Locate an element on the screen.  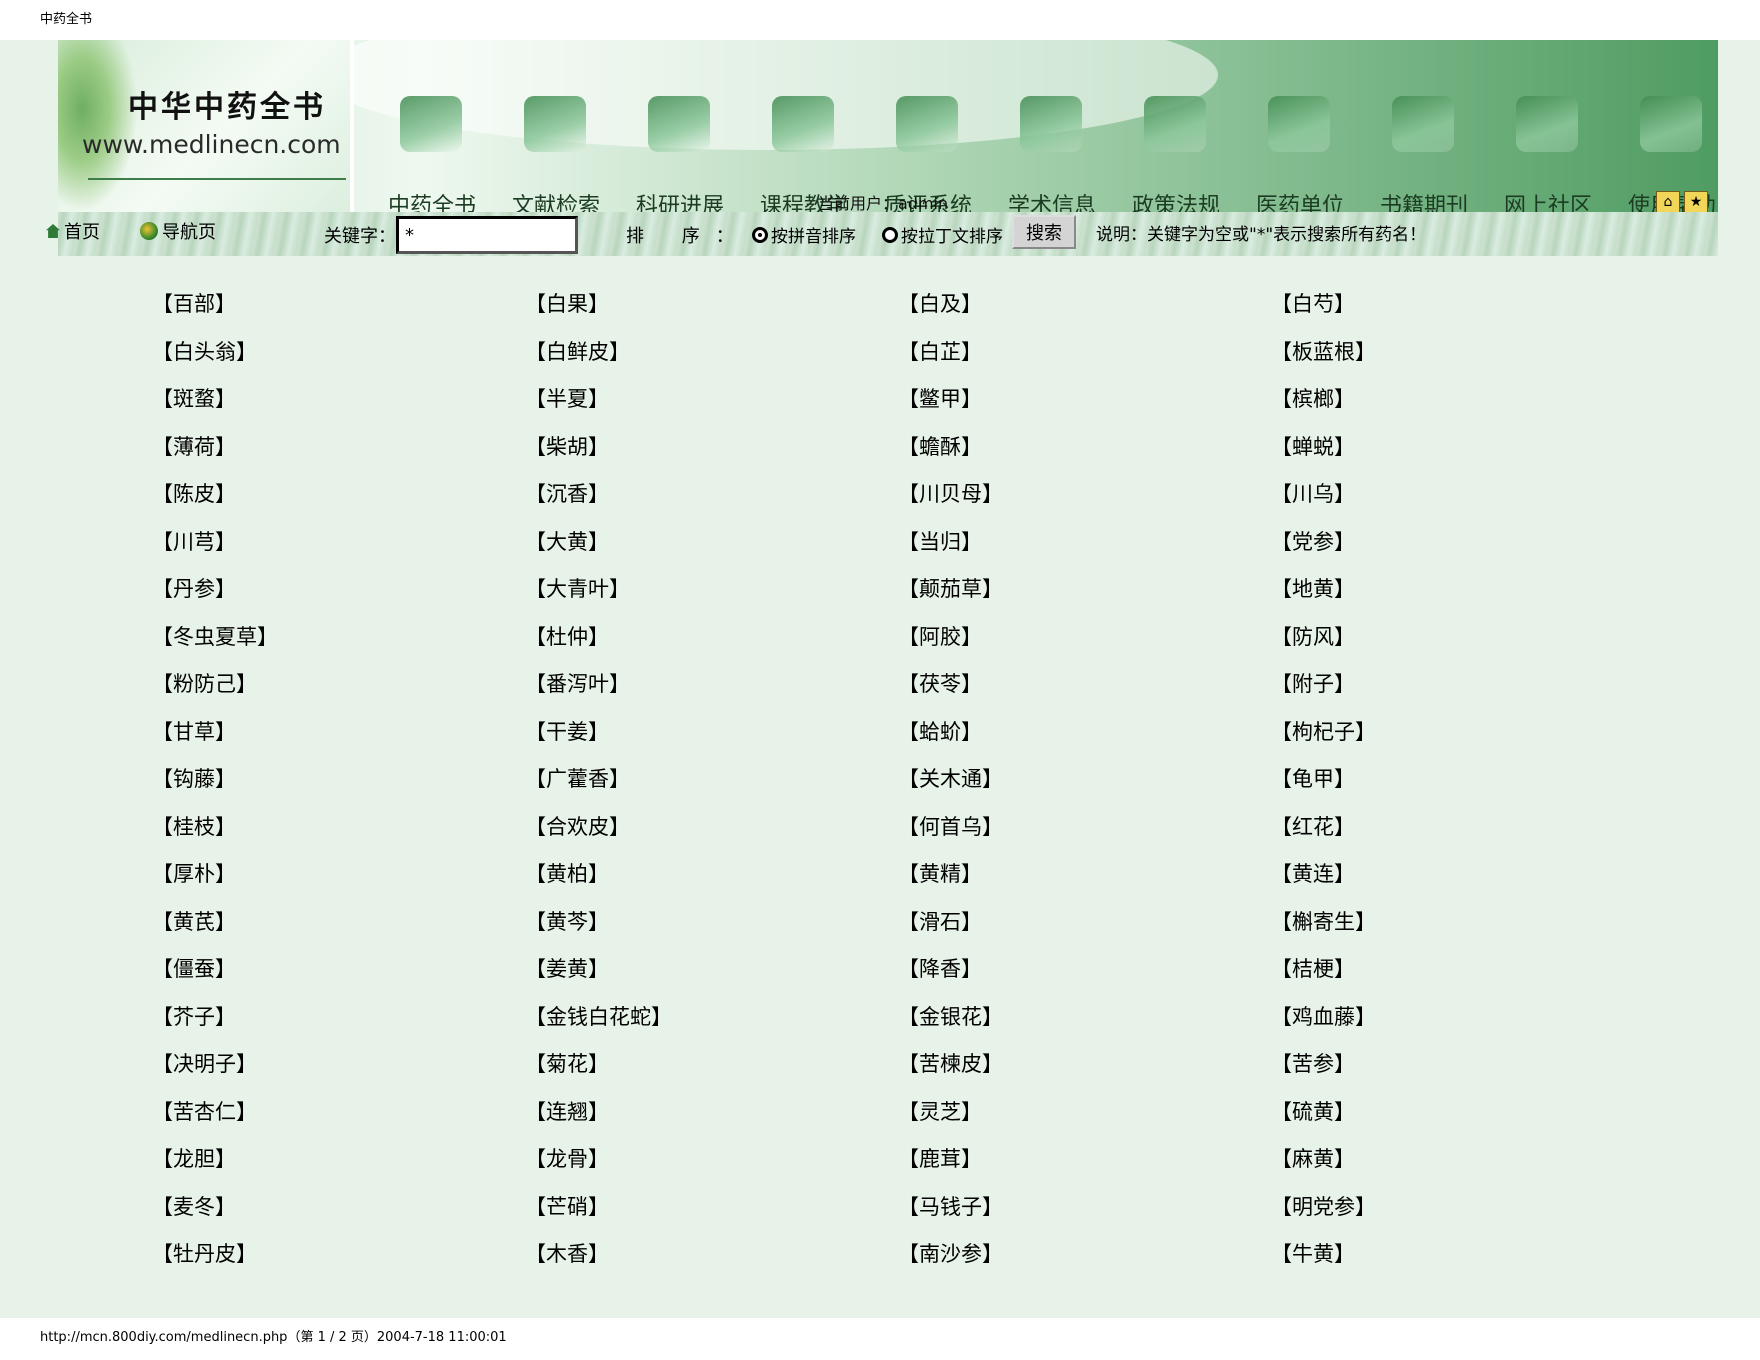
herb-link: 【黄柏】 is located at coordinates (711, 882).